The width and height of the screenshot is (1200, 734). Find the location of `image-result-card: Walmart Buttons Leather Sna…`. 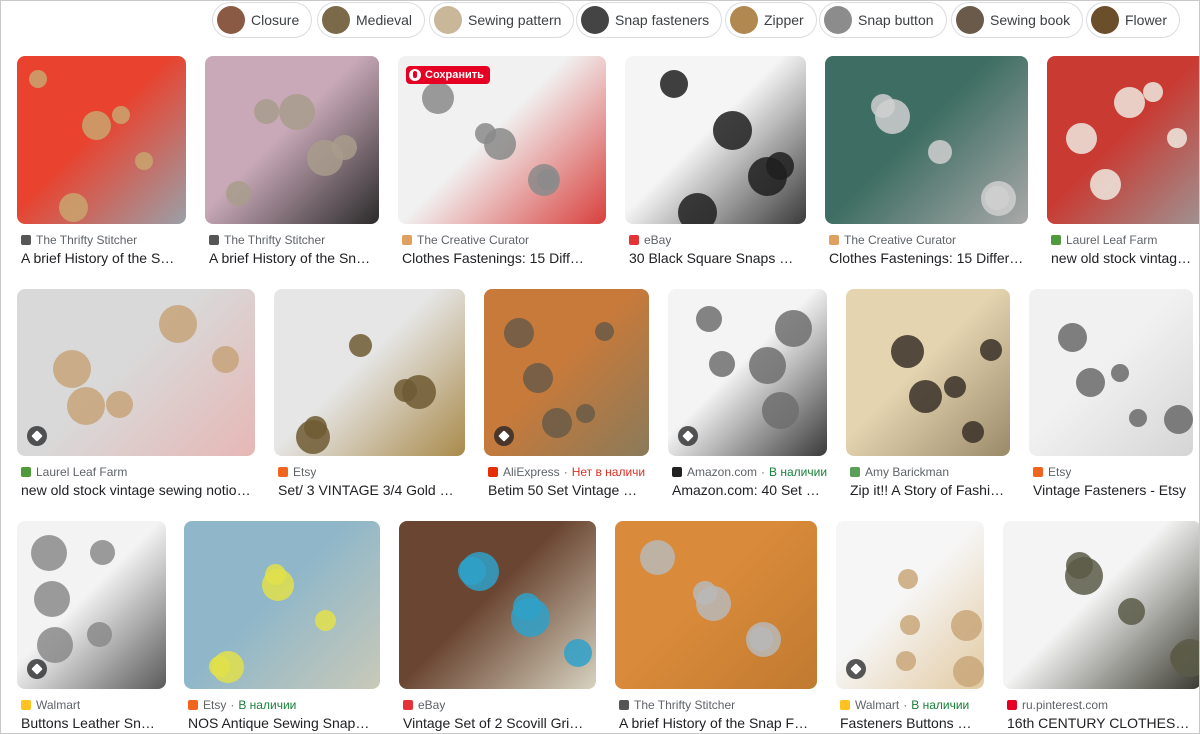

image-result-card: Walmart Buttons Leather Sna… is located at coordinates (91, 627).